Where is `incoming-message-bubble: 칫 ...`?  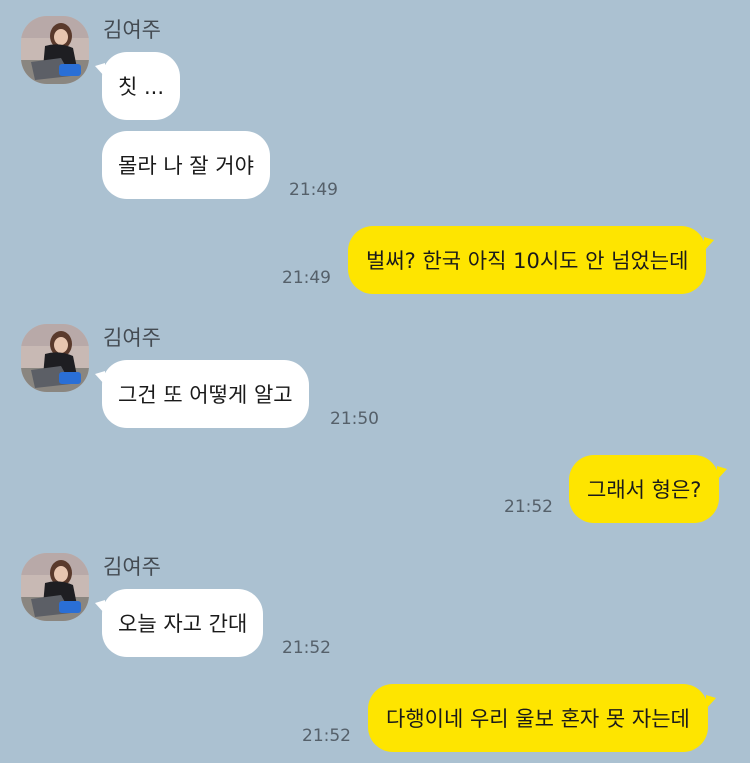 incoming-message-bubble: 칫 ... is located at coordinates (138, 86).